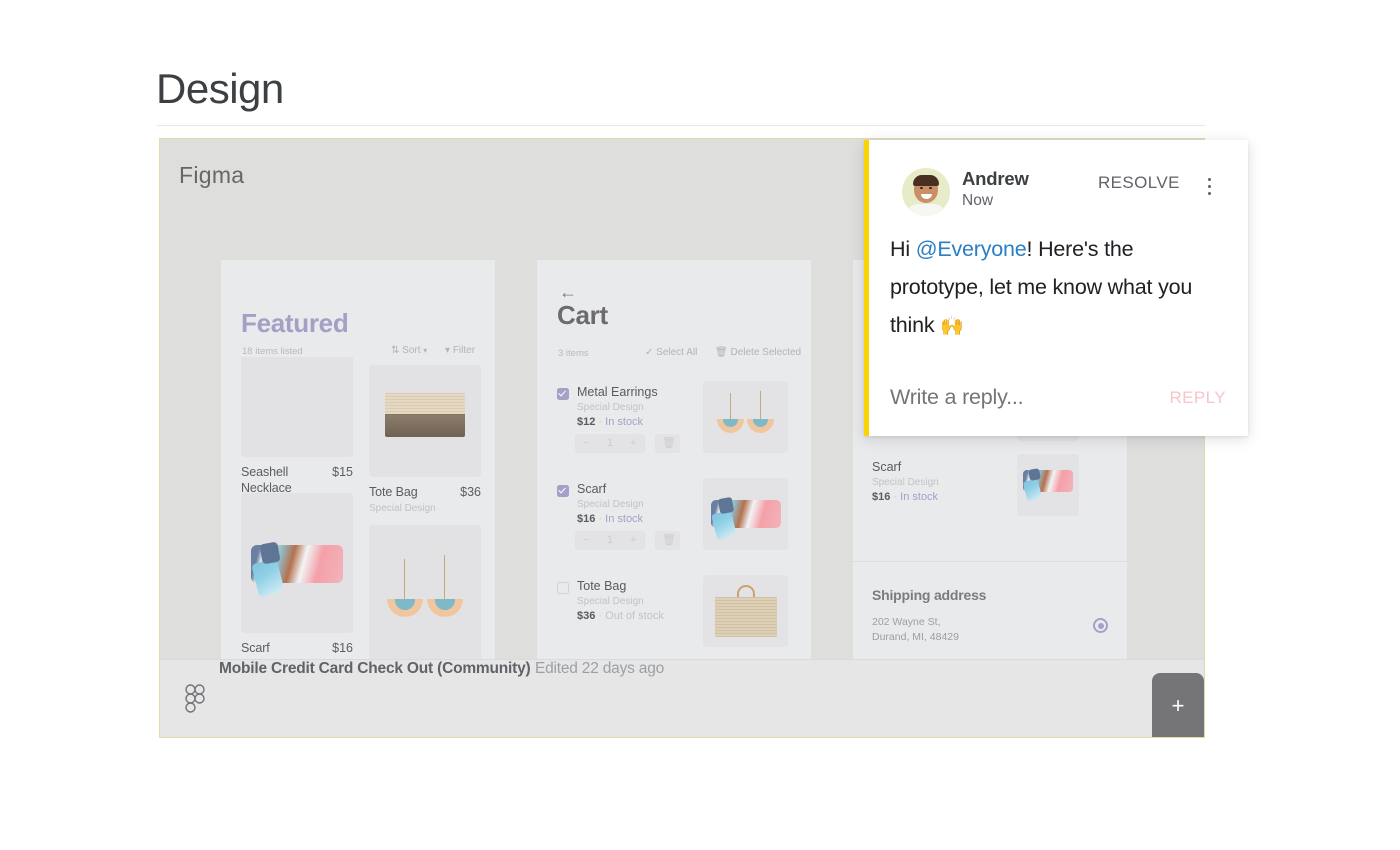 This screenshot has width=1400, height=850. Describe the element at coordinates (295, 323) in the screenshot. I see `featured-title: Featured` at that location.